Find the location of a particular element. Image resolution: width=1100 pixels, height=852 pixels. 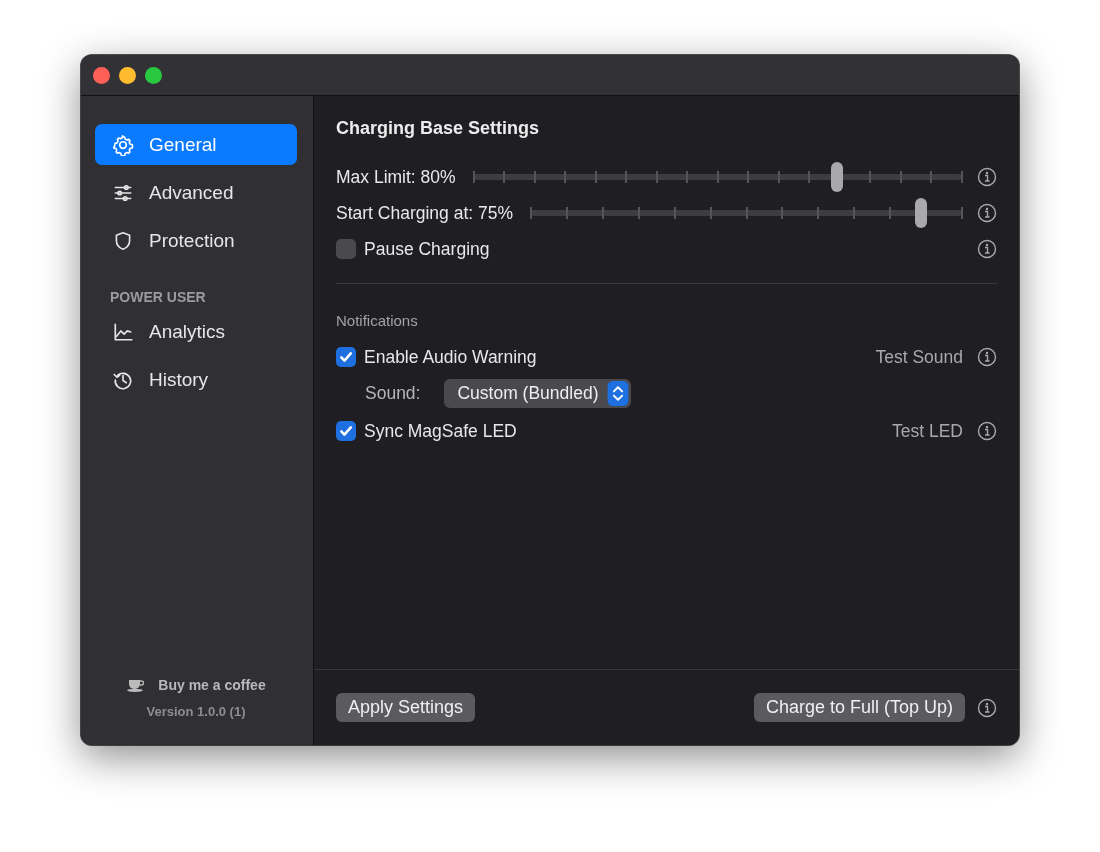

section-heading: Notifications is located at coordinates (377, 320).